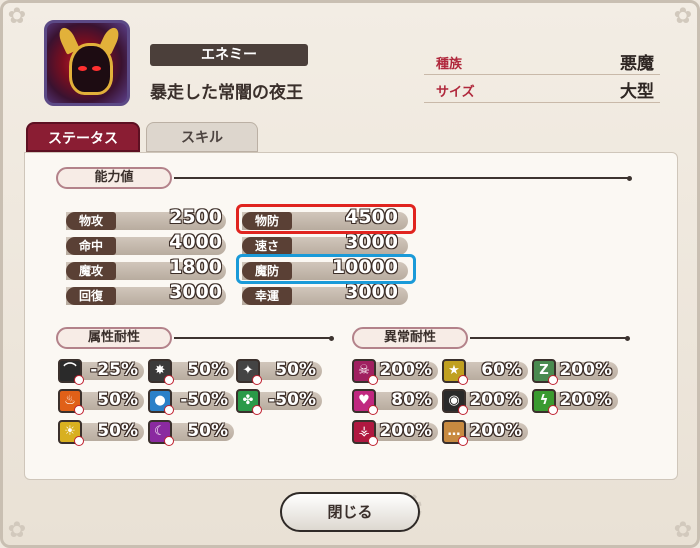  Describe the element at coordinates (350, 512) in the screenshot. I see `close-button: 閉じる` at that location.